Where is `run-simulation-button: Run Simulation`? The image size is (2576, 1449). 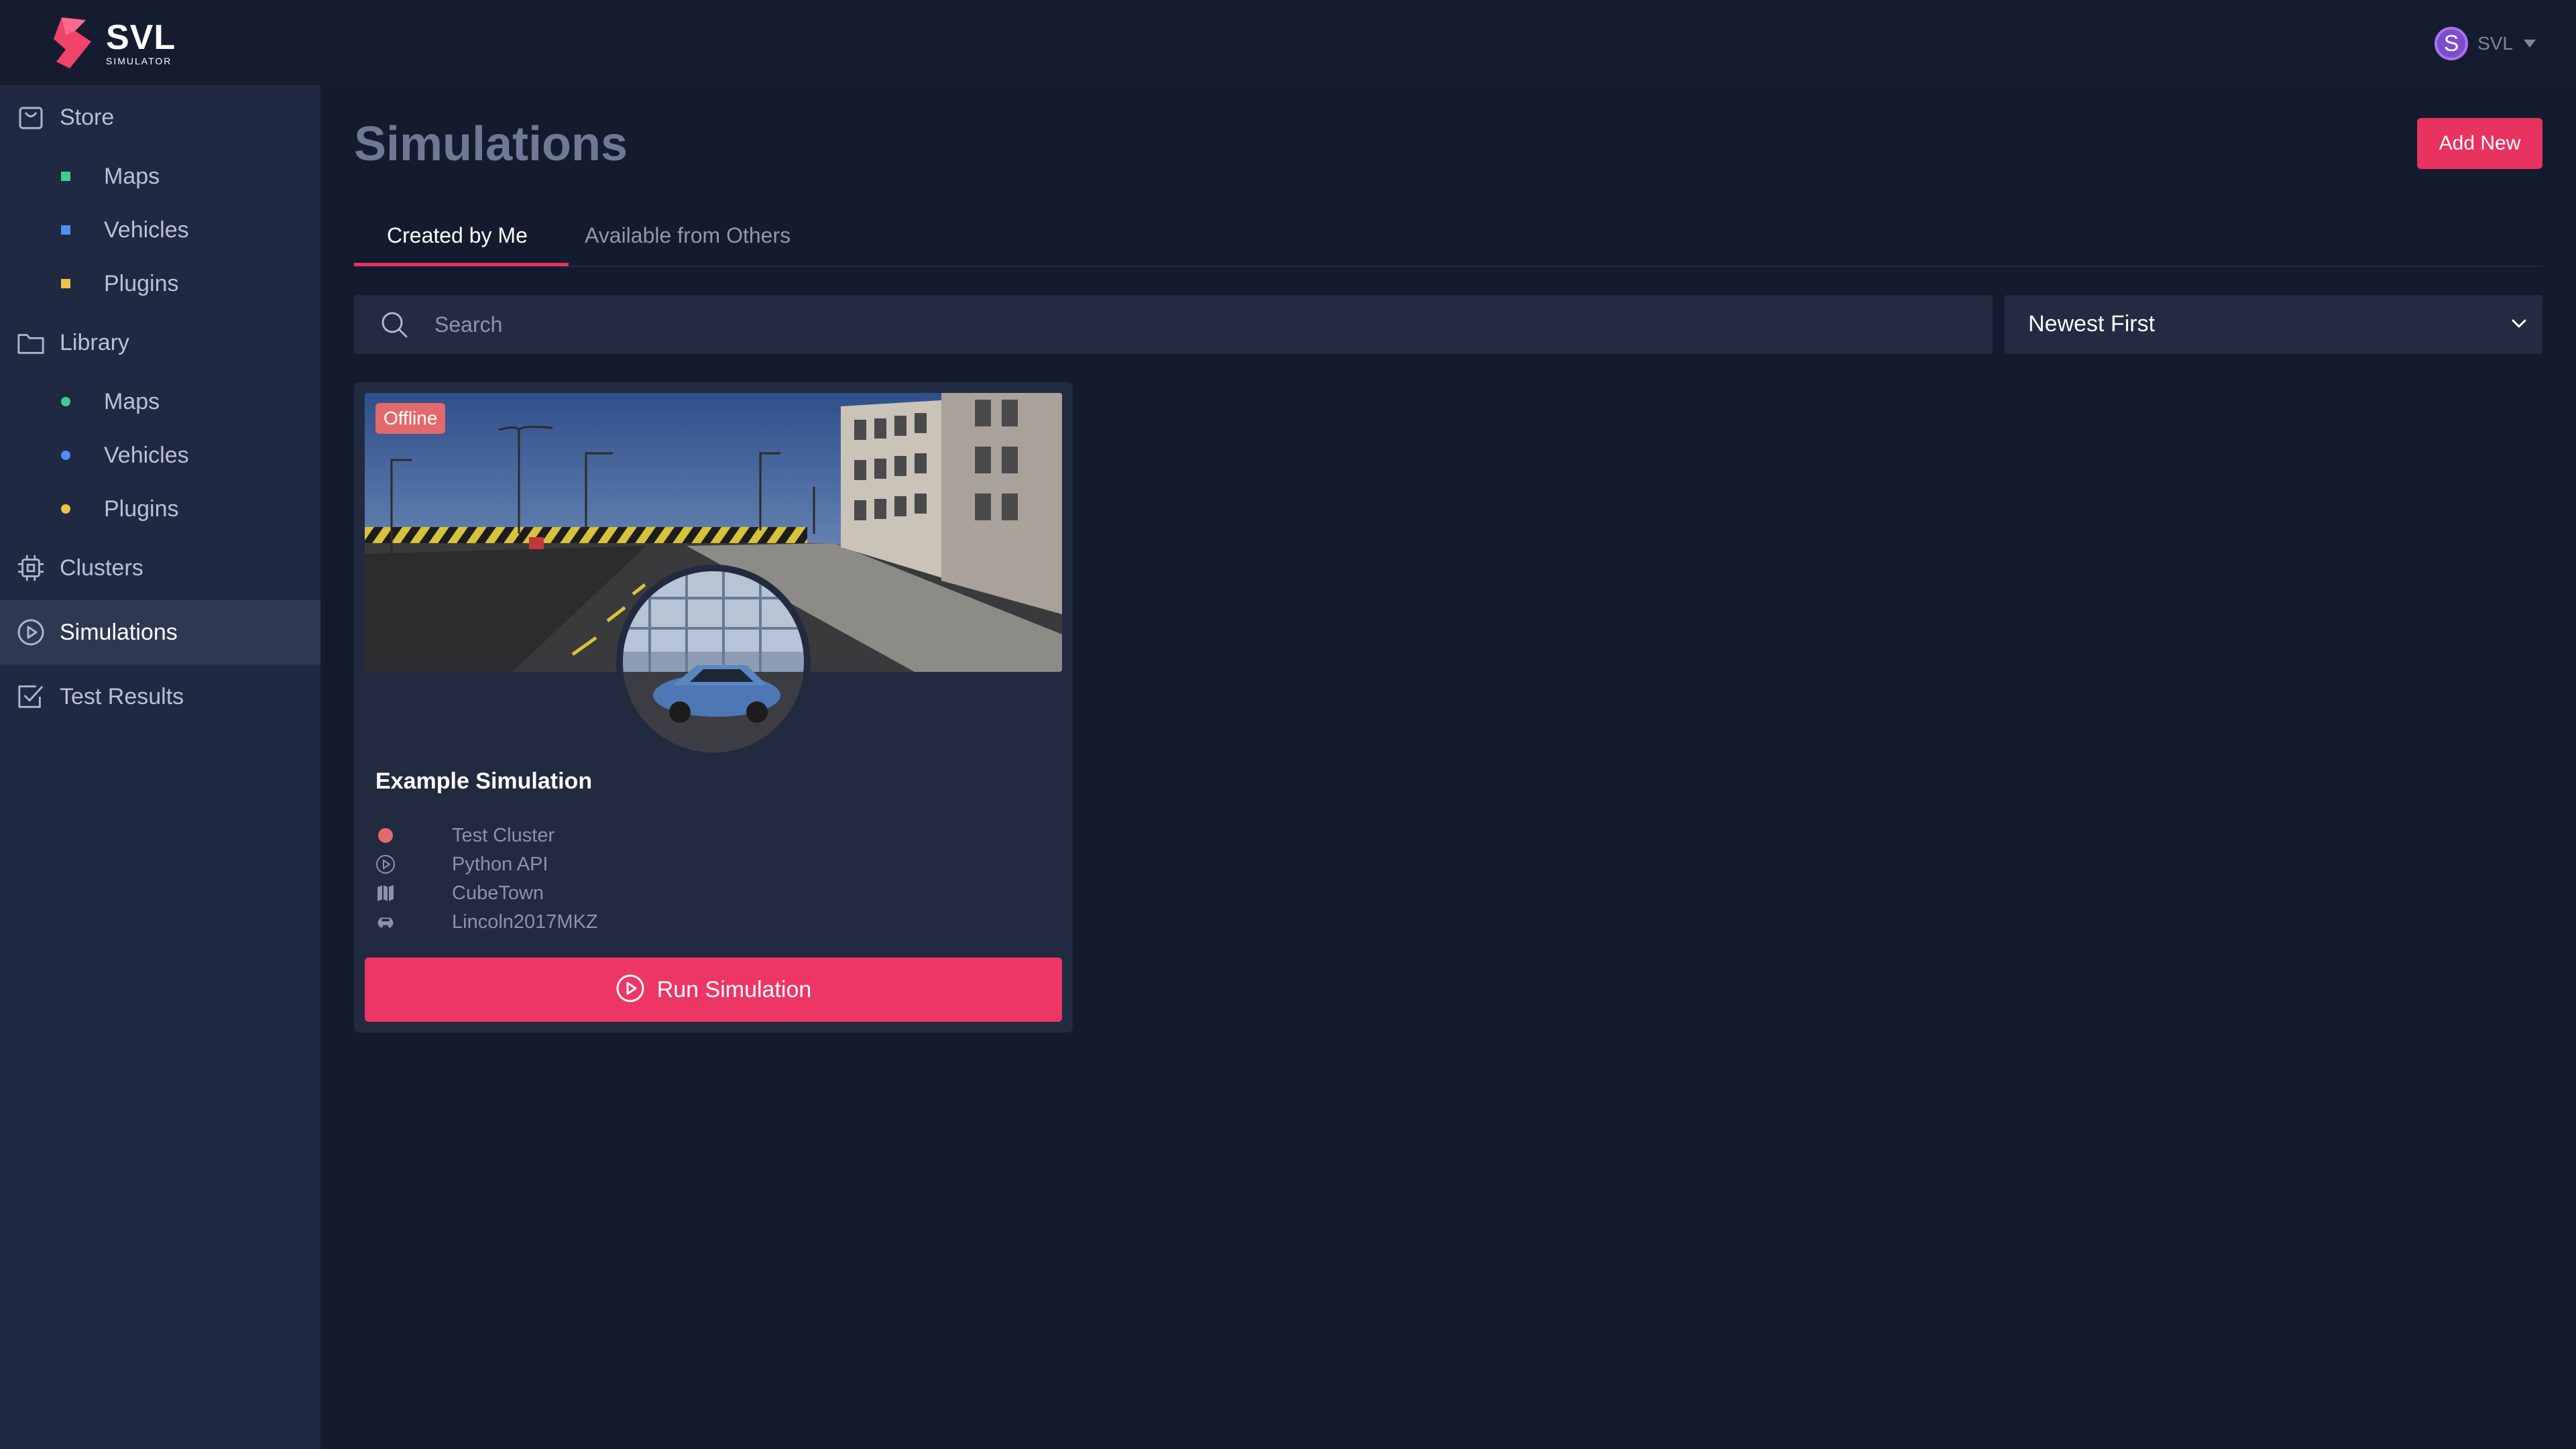
run-simulation-button: Run Simulation is located at coordinates (713, 990).